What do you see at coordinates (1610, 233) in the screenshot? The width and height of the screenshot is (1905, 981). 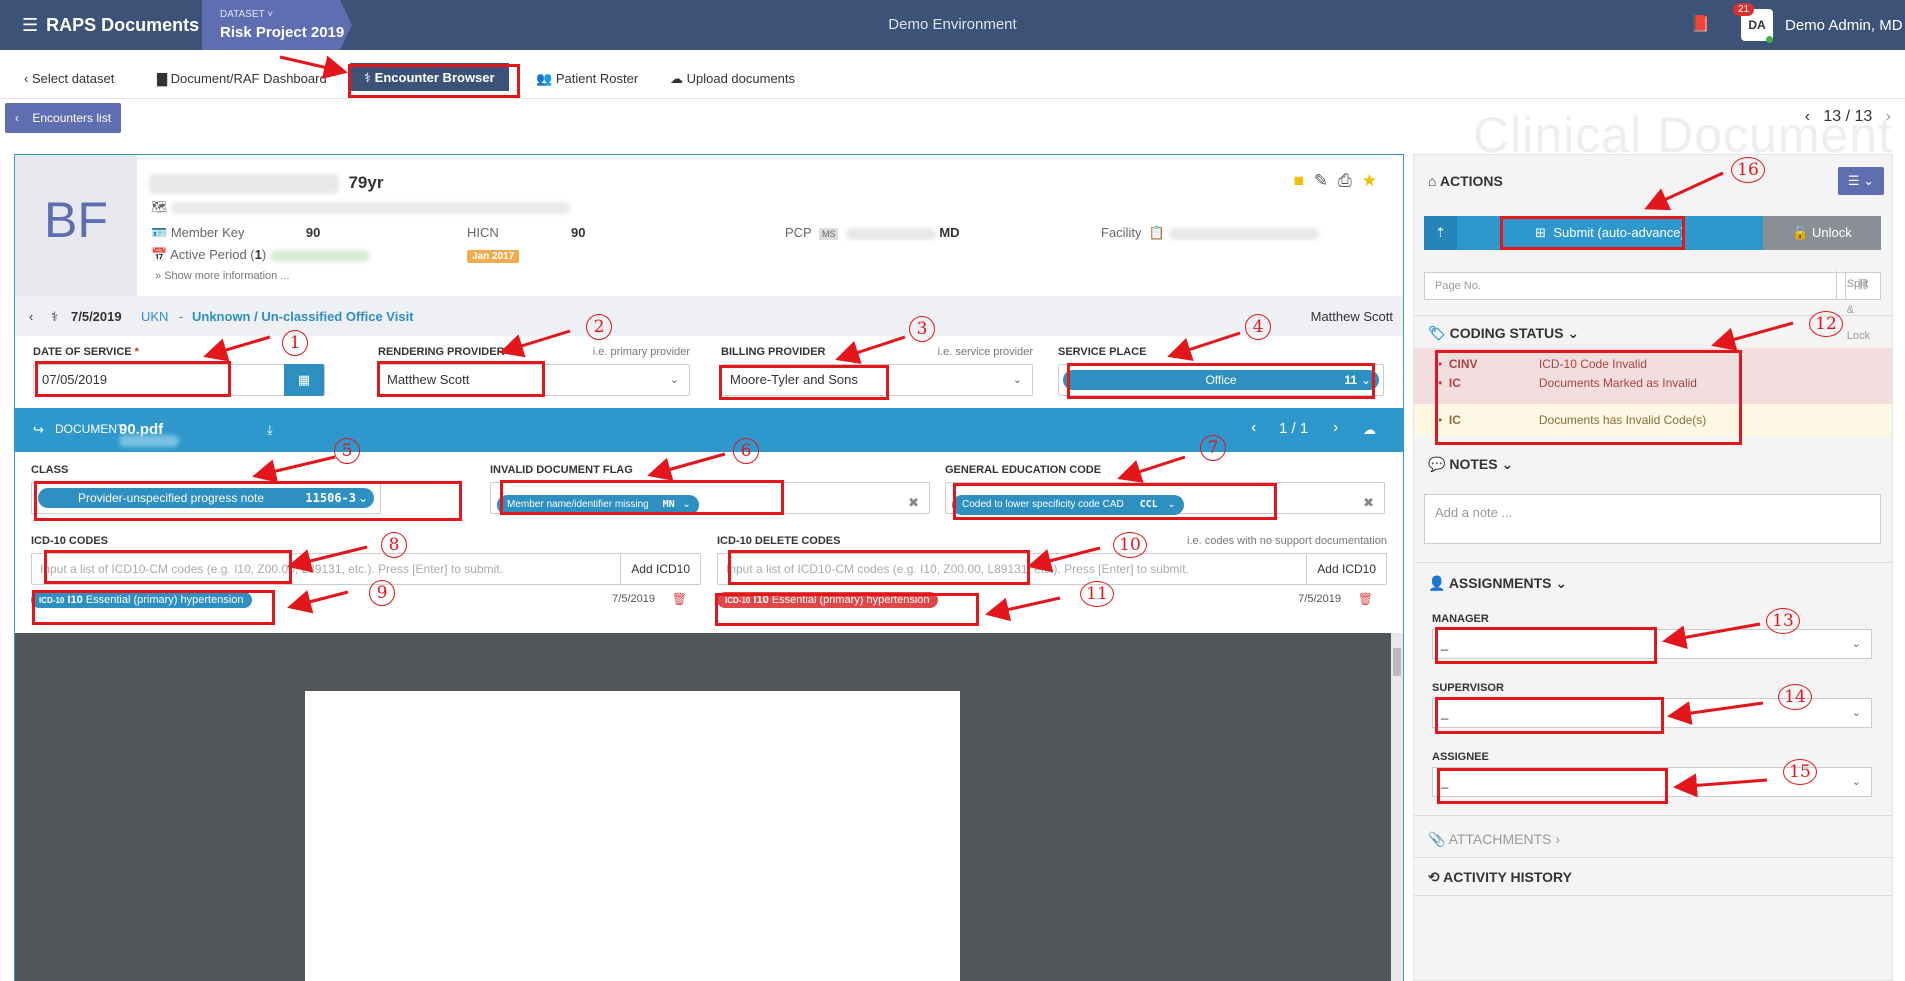 I see `submit-button: ⊞ Submit (auto-advance)` at bounding box center [1610, 233].